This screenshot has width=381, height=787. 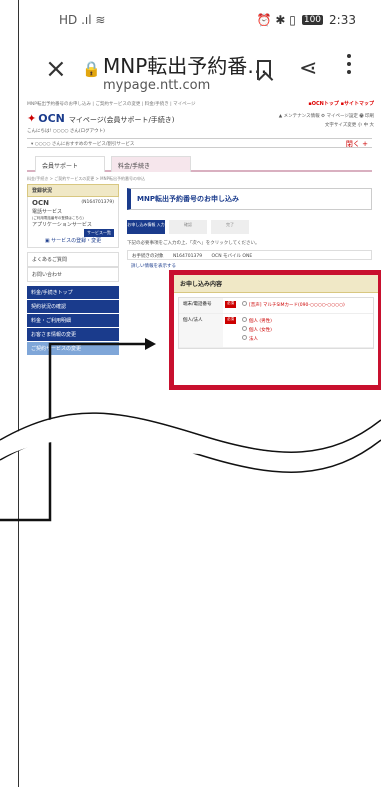 What do you see at coordinates (73, 349) in the screenshot?
I see `sidebar-nav-item-active: ご契約サービスの変更` at bounding box center [73, 349].